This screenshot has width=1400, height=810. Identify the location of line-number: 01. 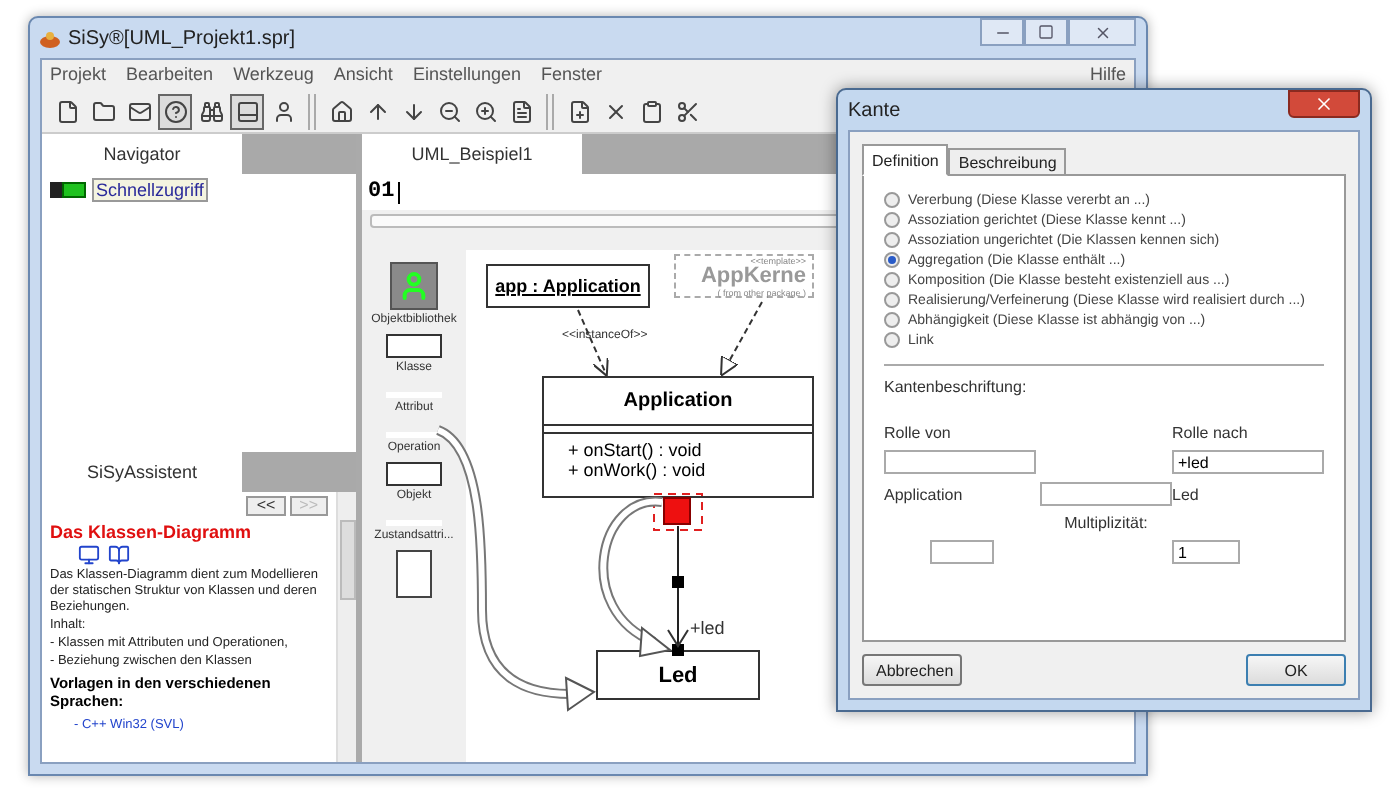
(381, 192).